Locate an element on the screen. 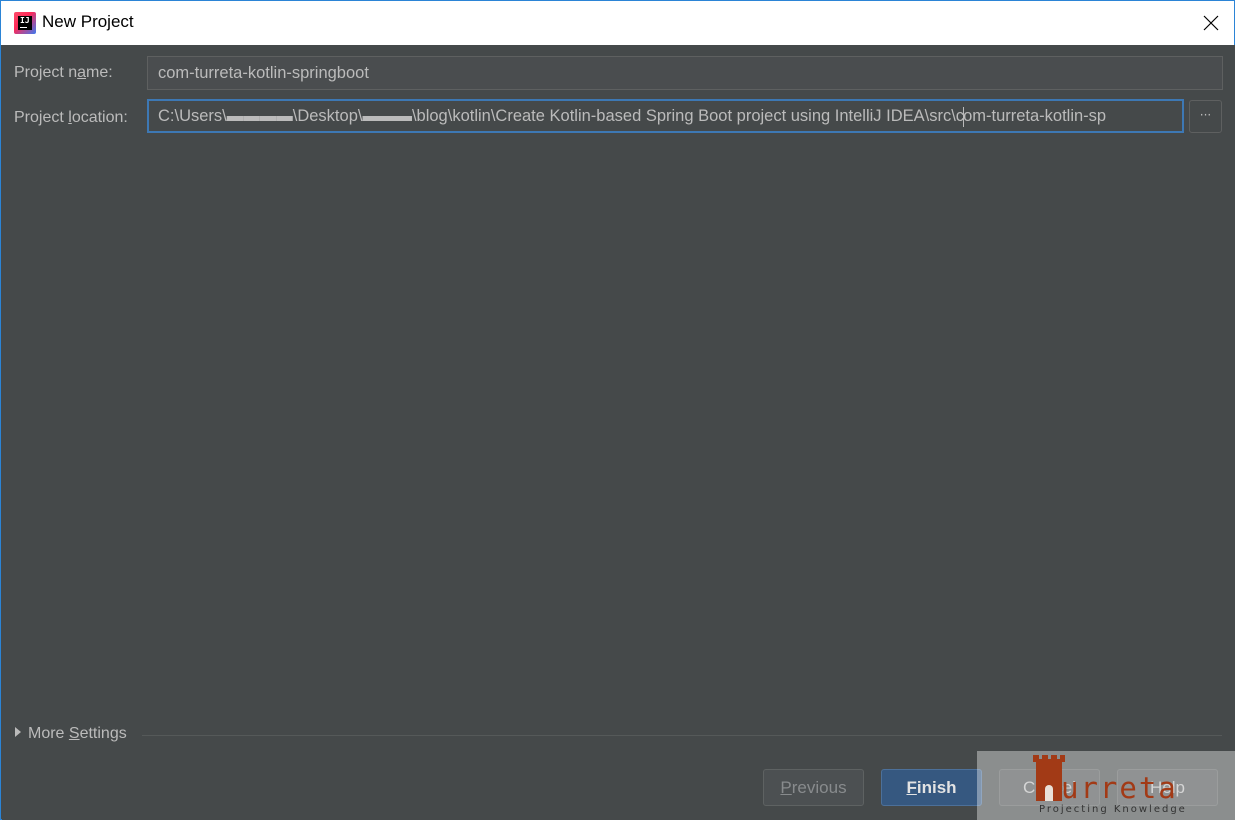 This screenshot has width=1235, height=820. help-button: Help is located at coordinates (1167, 787).